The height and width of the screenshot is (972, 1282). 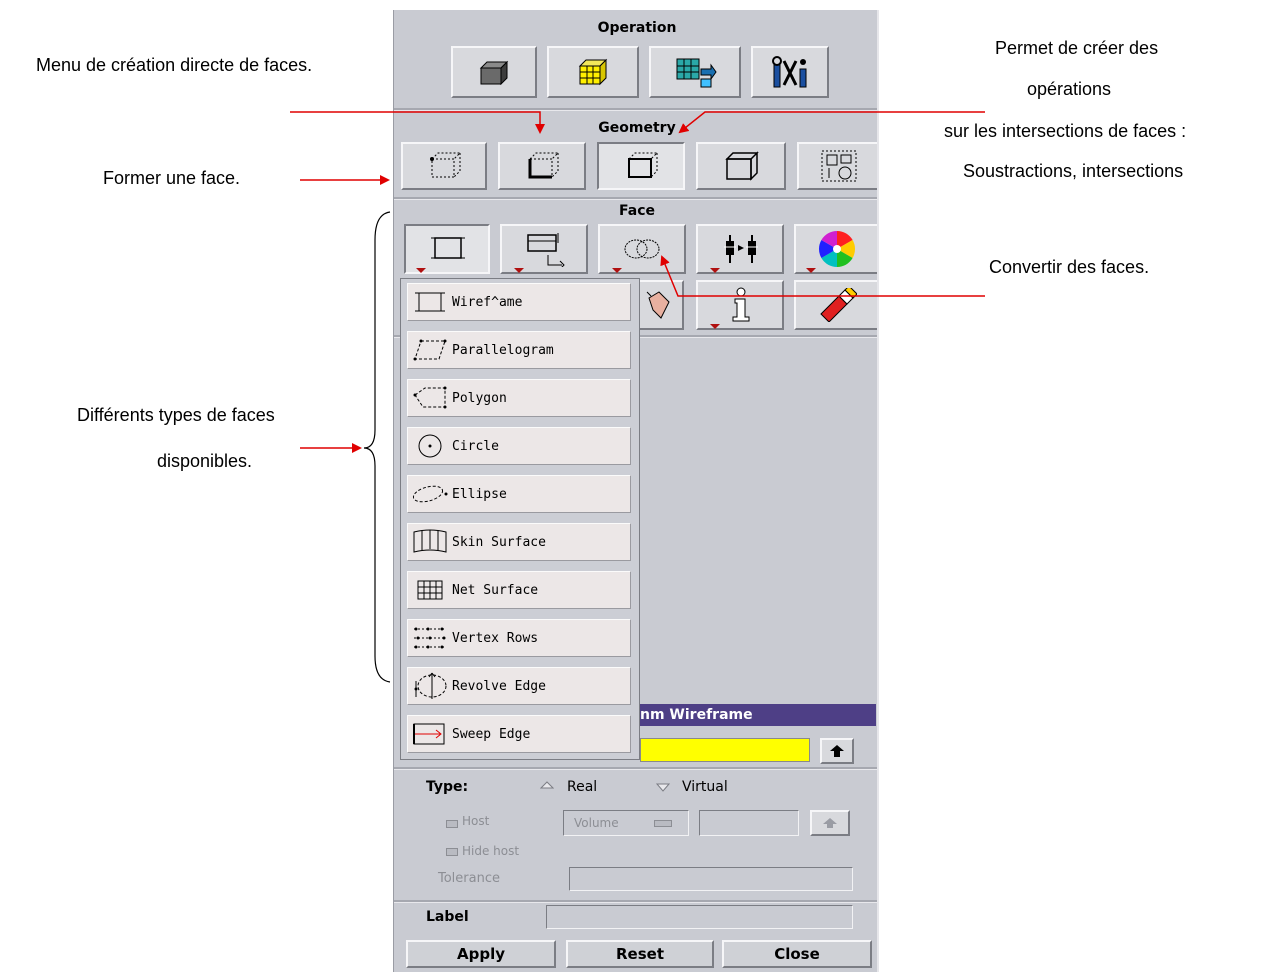 What do you see at coordinates (417, 122) in the screenshot?
I see `arrow-menu-direct` at bounding box center [417, 122].